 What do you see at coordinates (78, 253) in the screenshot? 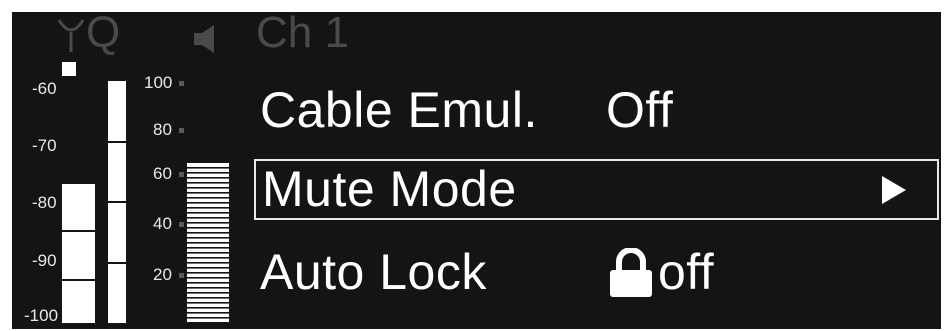
I see `rf-level-meter` at bounding box center [78, 253].